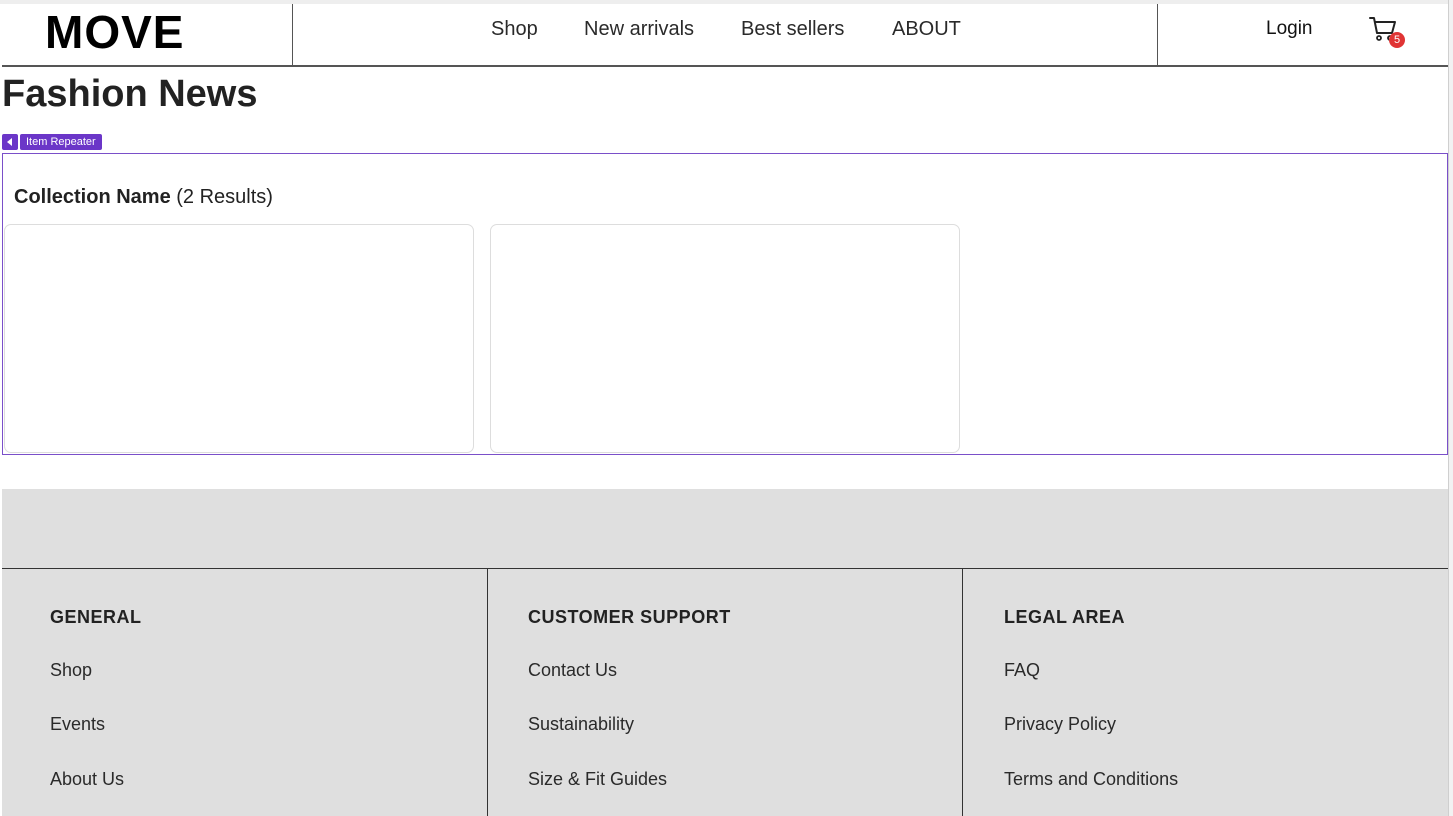  I want to click on cart-button: 5, so click(1388, 32).